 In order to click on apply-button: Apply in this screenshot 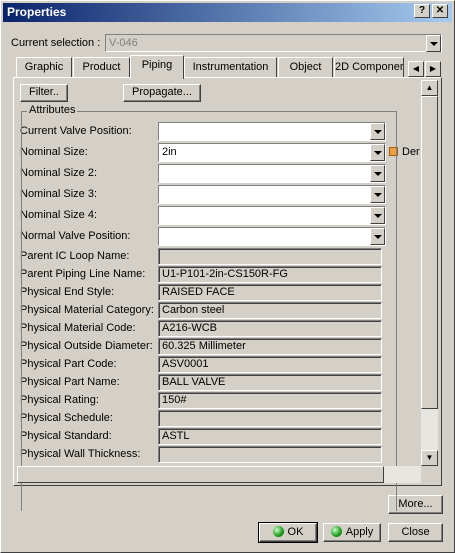, I will do `click(352, 532)`.